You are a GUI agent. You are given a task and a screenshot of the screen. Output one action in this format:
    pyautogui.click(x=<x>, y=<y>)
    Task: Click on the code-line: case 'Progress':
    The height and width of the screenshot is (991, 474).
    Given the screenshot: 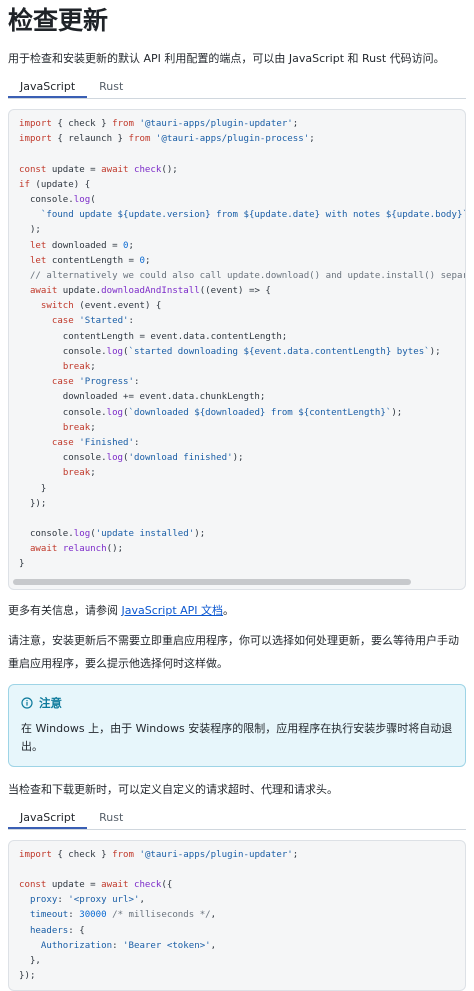 What is the action you would take?
    pyautogui.click(x=95, y=382)
    